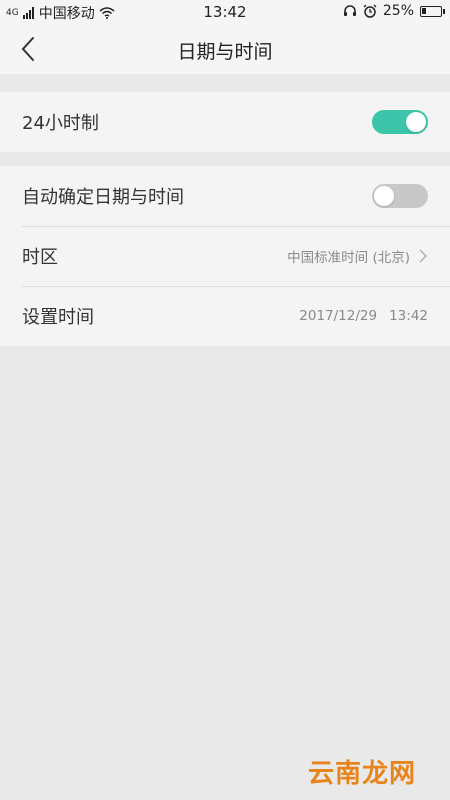 The height and width of the screenshot is (800, 450). What do you see at coordinates (225, 196) in the screenshot?
I see `setting-auto-datetime: 自动确定日期与时间` at bounding box center [225, 196].